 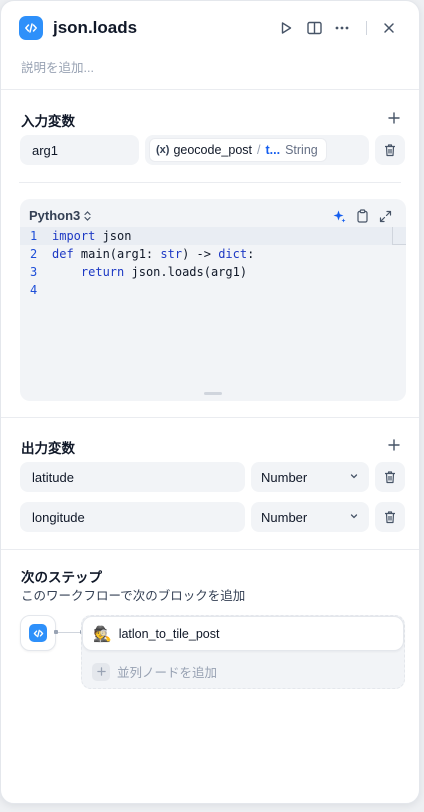 I want to click on code-line-text: def main(arg1: str) -> dict:, so click(x=153, y=254).